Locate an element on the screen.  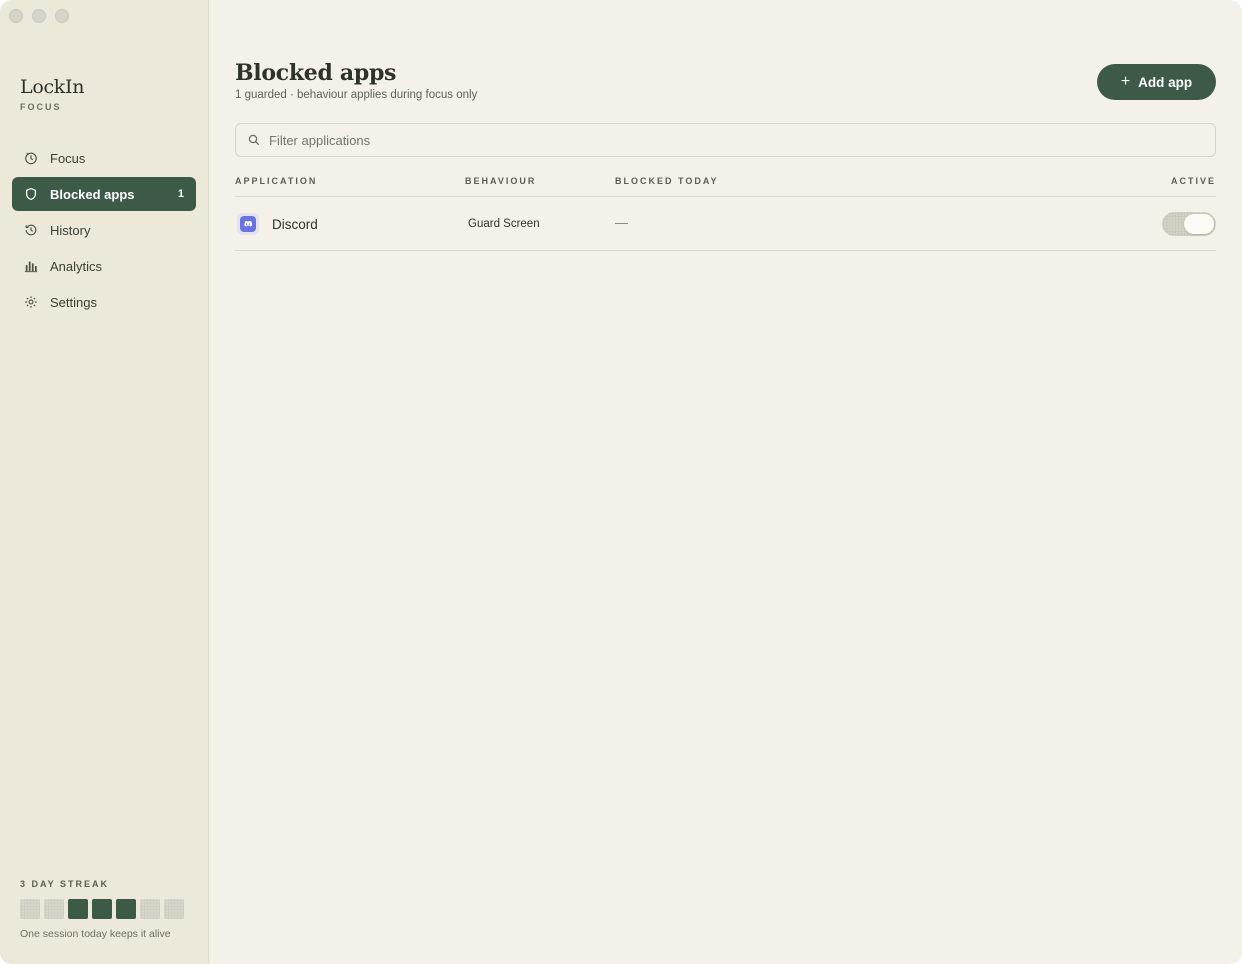
sidebar-item-label: Analytics is located at coordinates (76, 266).